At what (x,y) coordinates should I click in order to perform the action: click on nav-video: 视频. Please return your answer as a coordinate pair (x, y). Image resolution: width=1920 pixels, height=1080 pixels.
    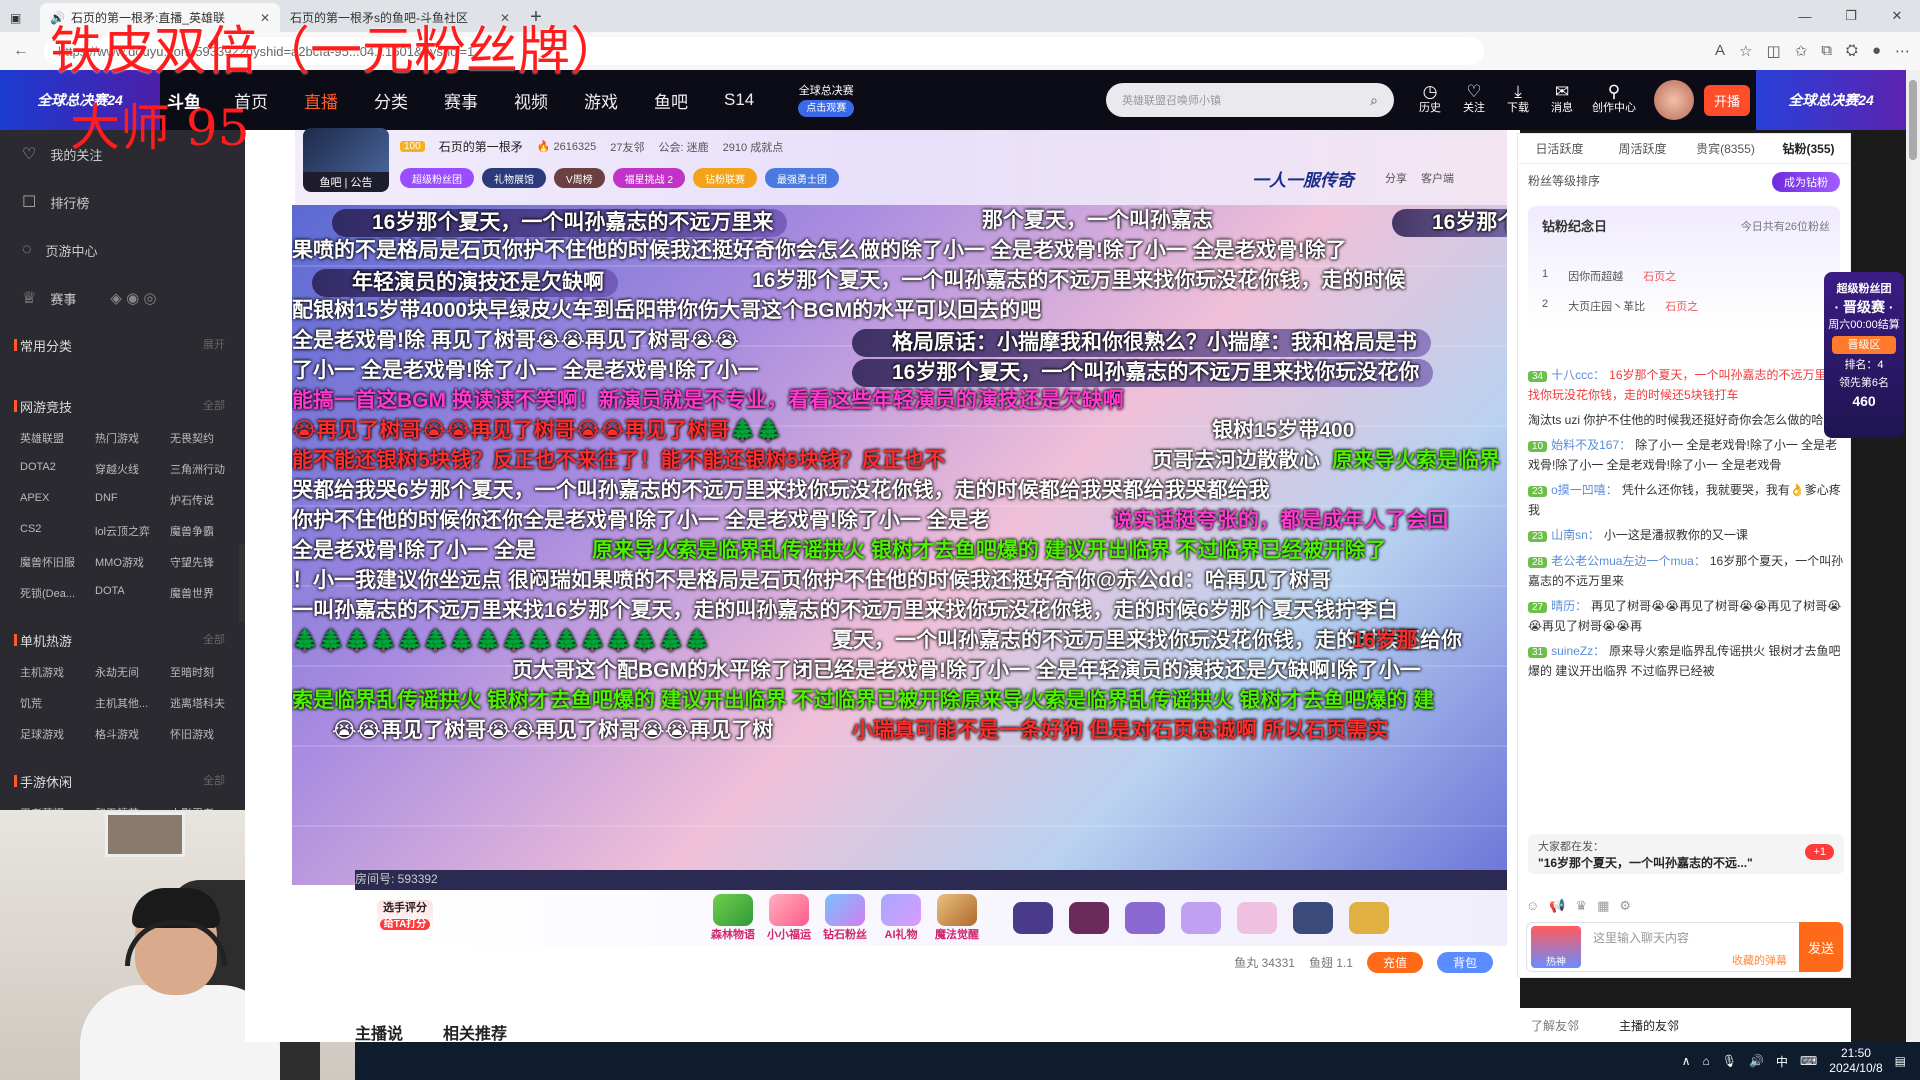
    Looking at the image, I should click on (531, 100).